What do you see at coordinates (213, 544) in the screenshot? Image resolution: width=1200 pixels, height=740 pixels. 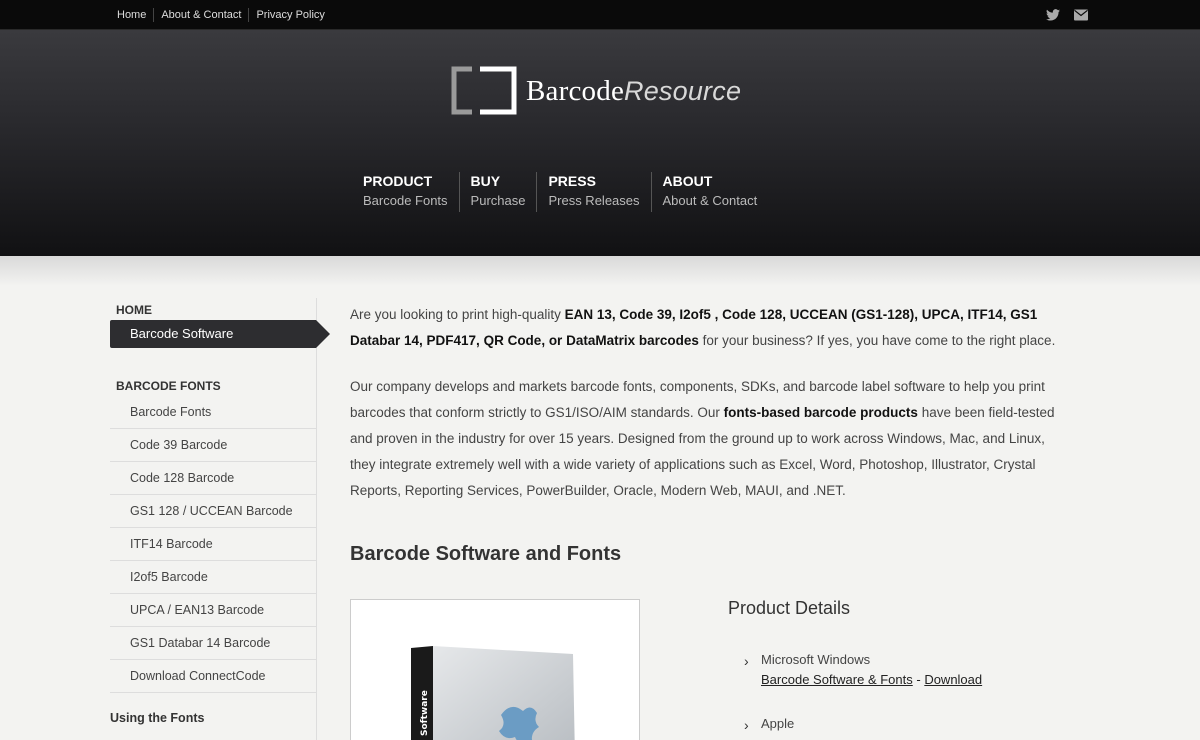 I see `sidebar-item-itf14: ITF14 Barcode` at bounding box center [213, 544].